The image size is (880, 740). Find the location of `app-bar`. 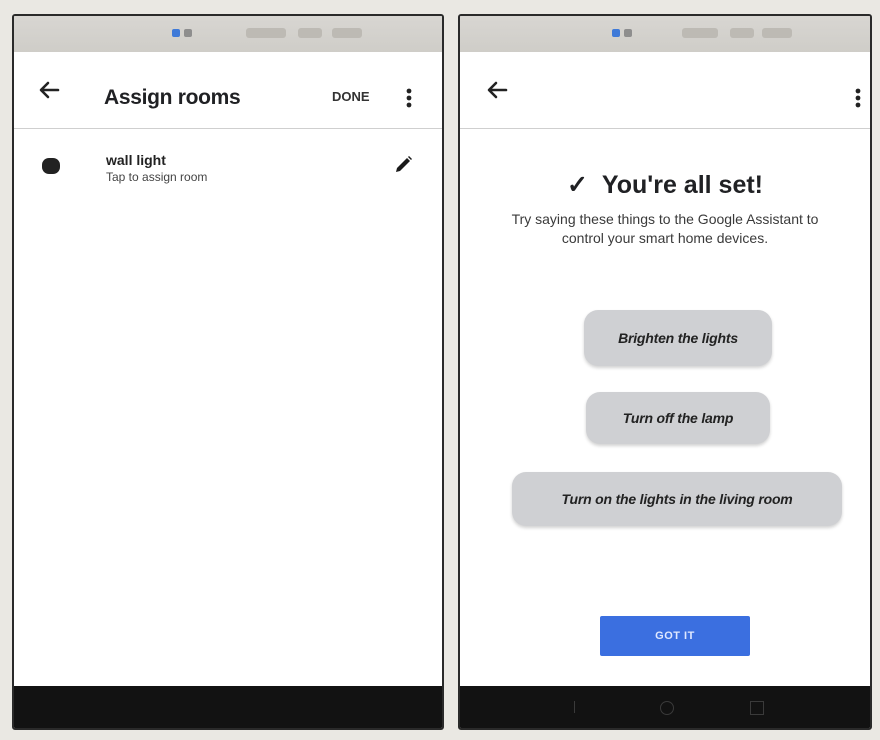

app-bar is located at coordinates (665, 90).